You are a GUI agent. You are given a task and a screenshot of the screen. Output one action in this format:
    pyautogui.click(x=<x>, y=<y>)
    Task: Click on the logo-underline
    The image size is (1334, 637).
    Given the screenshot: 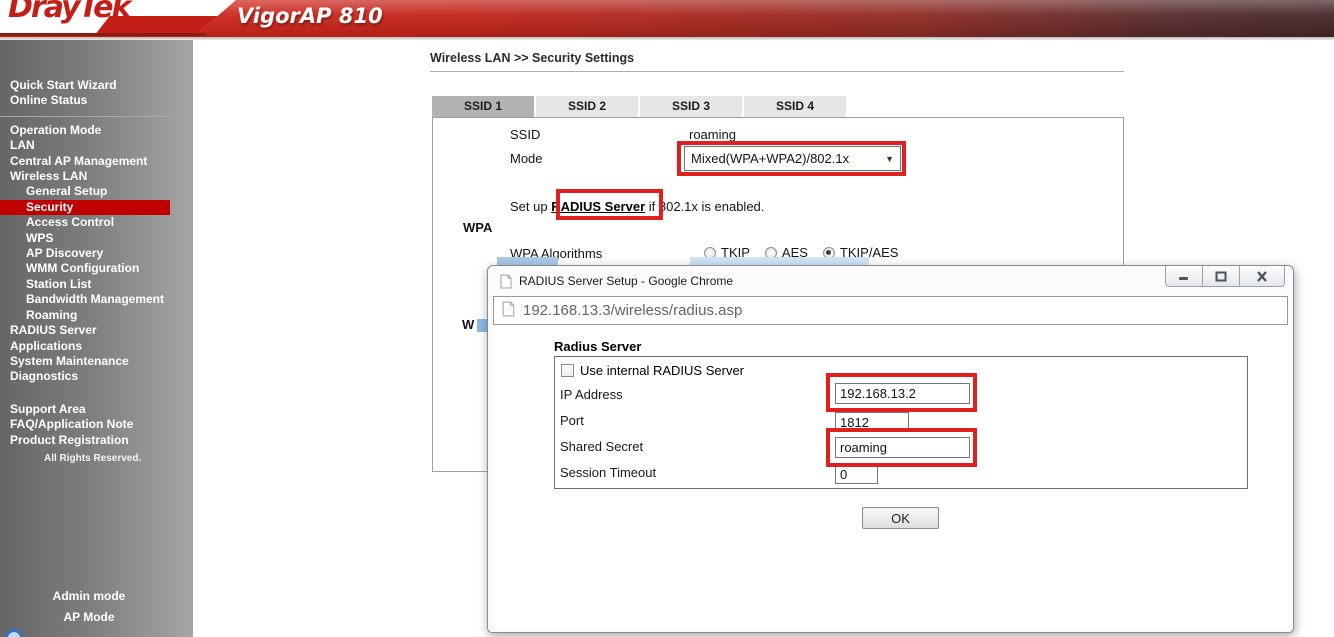 What is the action you would take?
    pyautogui.click(x=103, y=34)
    